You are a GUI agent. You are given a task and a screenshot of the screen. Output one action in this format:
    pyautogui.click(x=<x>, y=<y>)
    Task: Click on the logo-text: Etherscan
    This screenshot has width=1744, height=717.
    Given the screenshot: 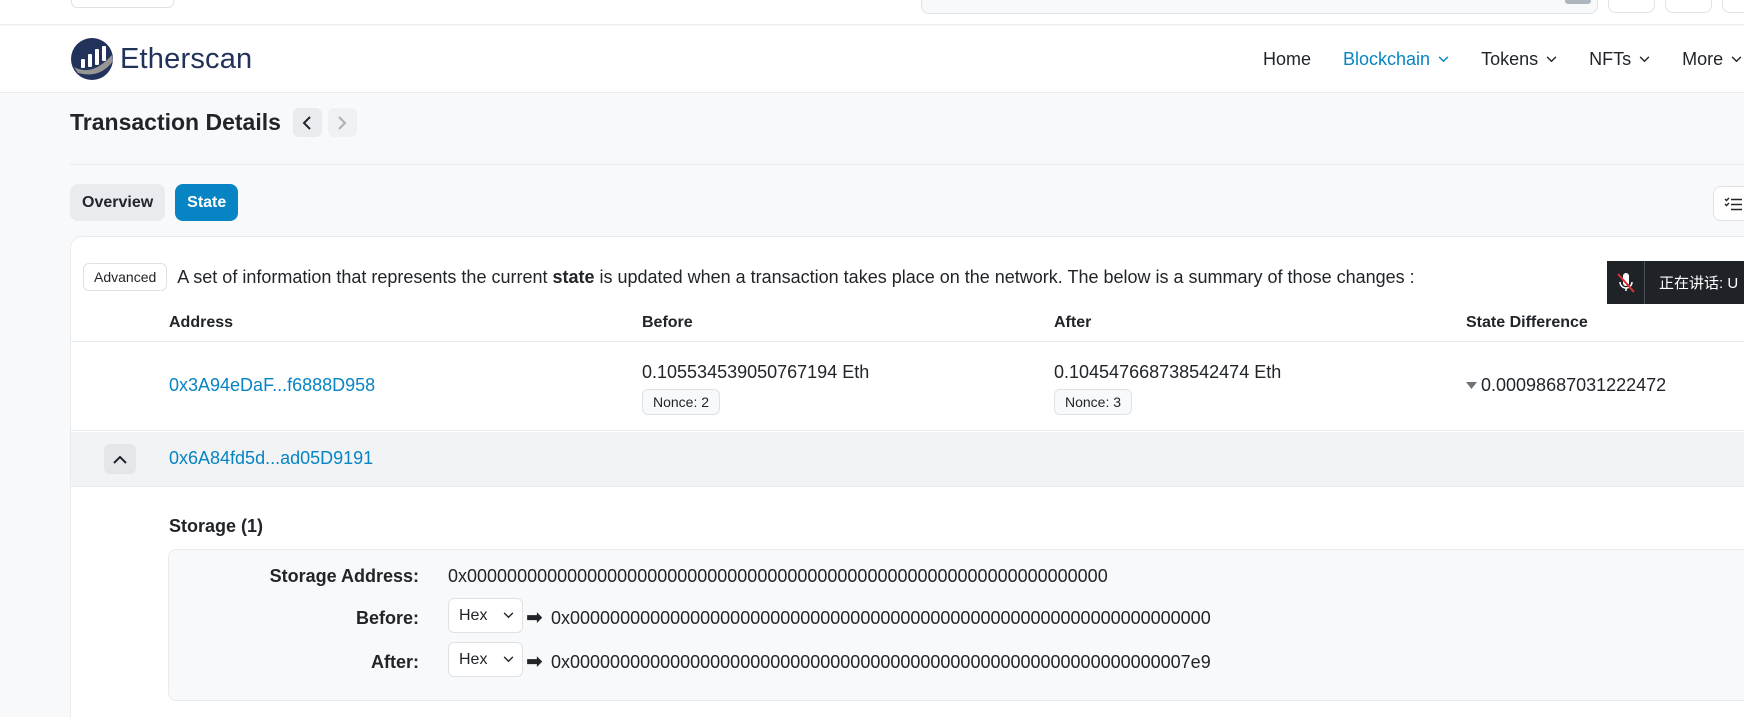 What is the action you would take?
    pyautogui.click(x=186, y=58)
    